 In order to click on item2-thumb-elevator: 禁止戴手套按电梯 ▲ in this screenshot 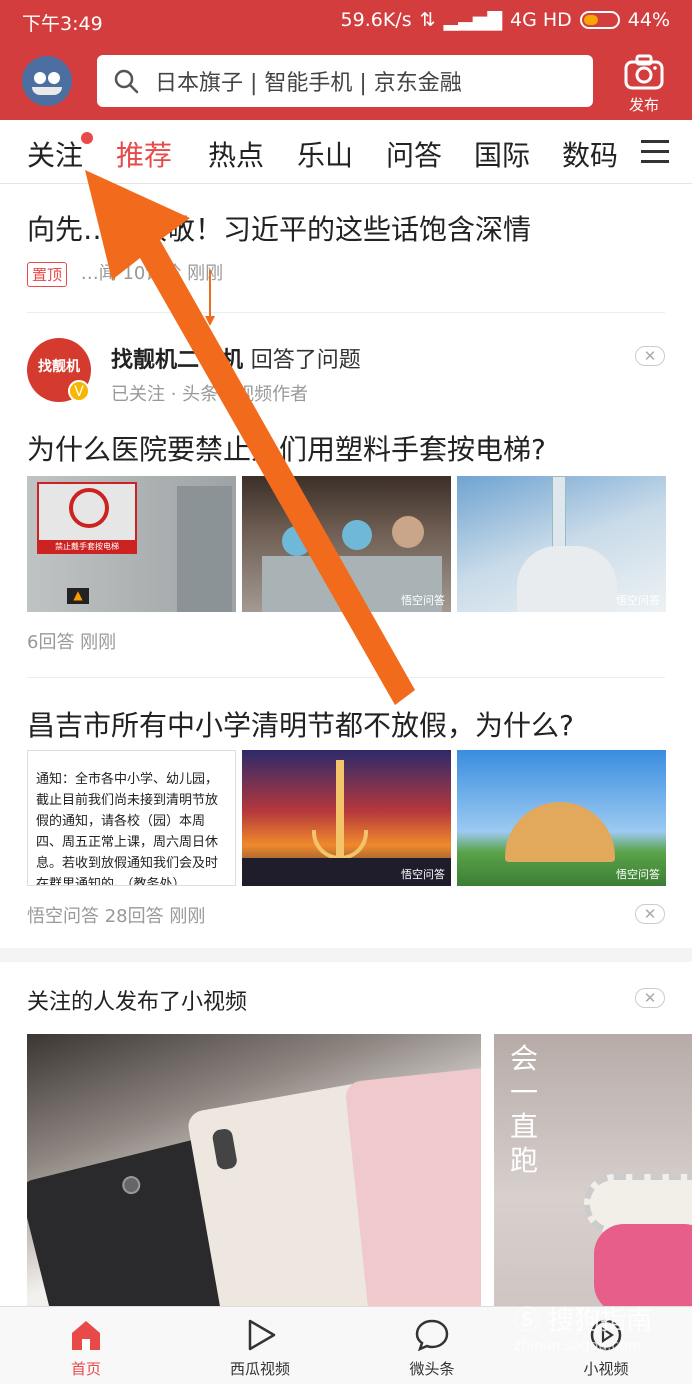, I will do `click(131, 544)`.